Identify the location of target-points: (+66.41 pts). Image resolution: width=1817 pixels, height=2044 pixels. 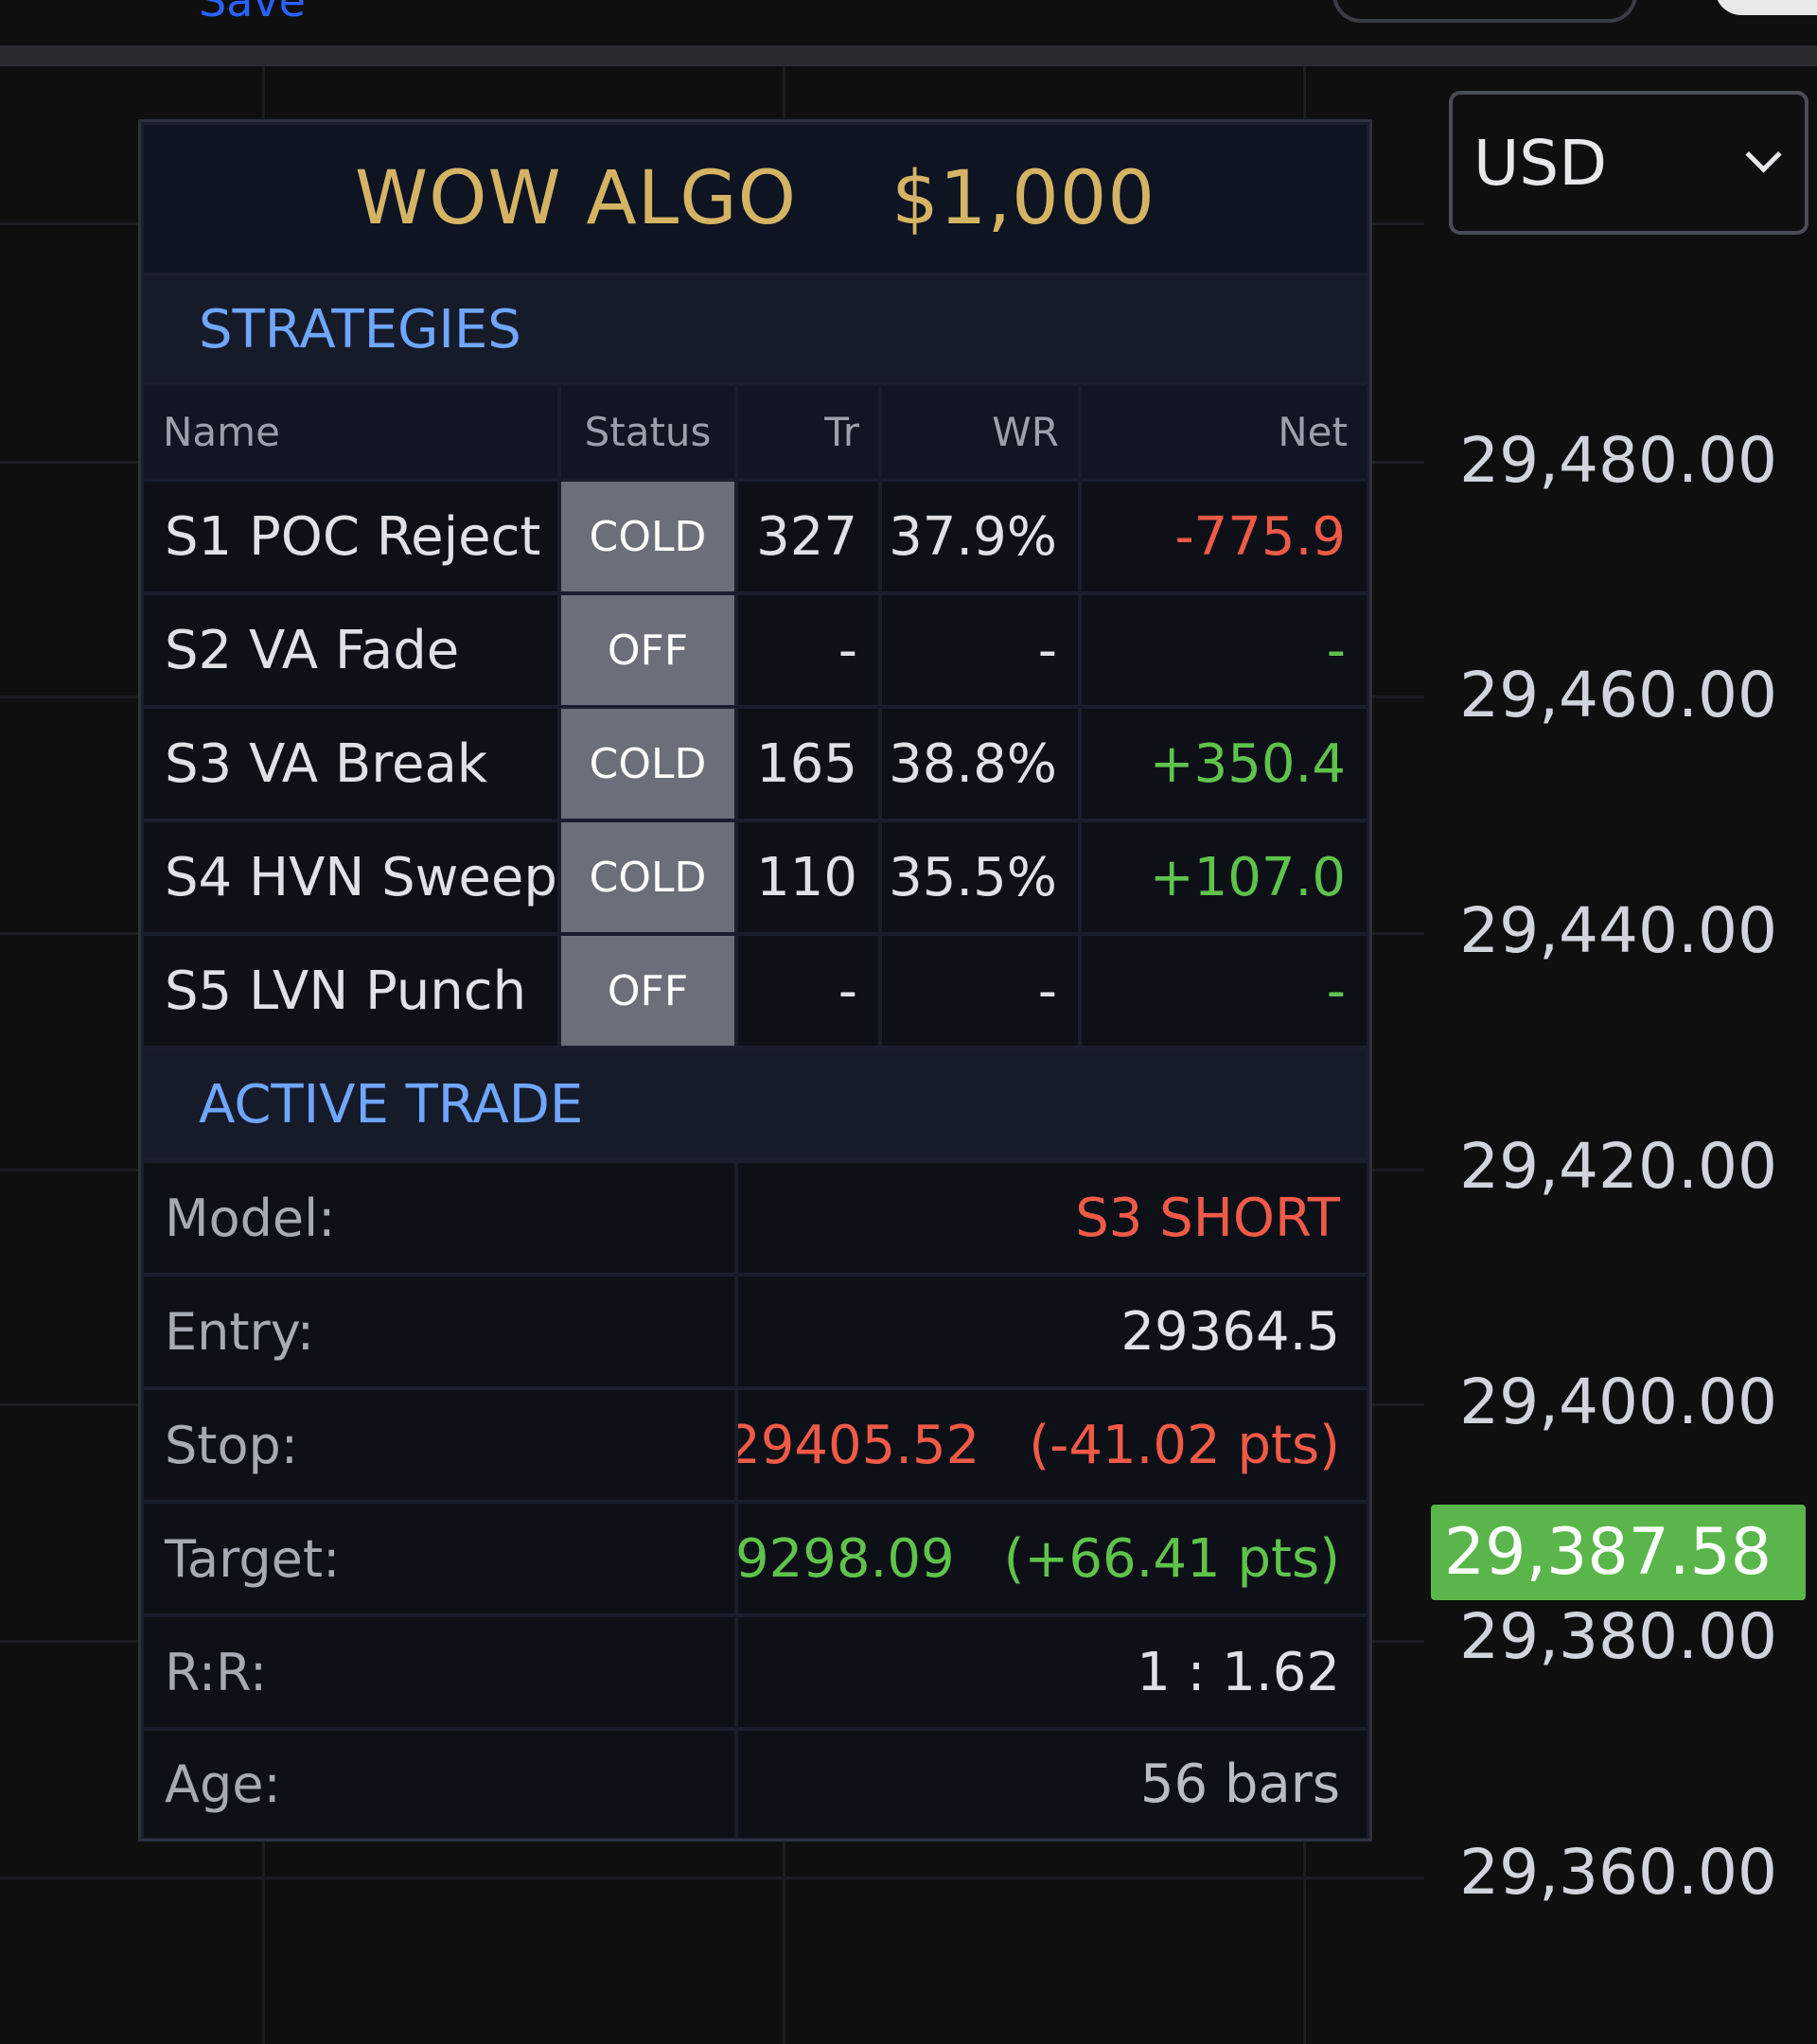
(1171, 1558).